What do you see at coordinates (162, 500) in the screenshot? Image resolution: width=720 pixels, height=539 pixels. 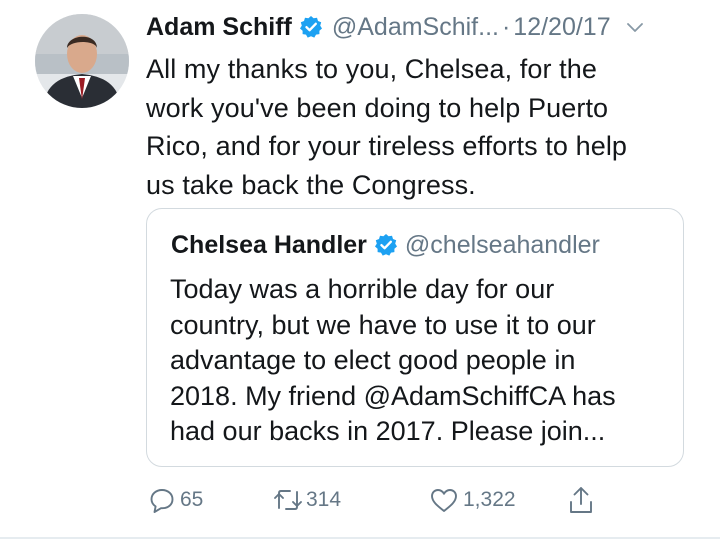 I see `reply-icon` at bounding box center [162, 500].